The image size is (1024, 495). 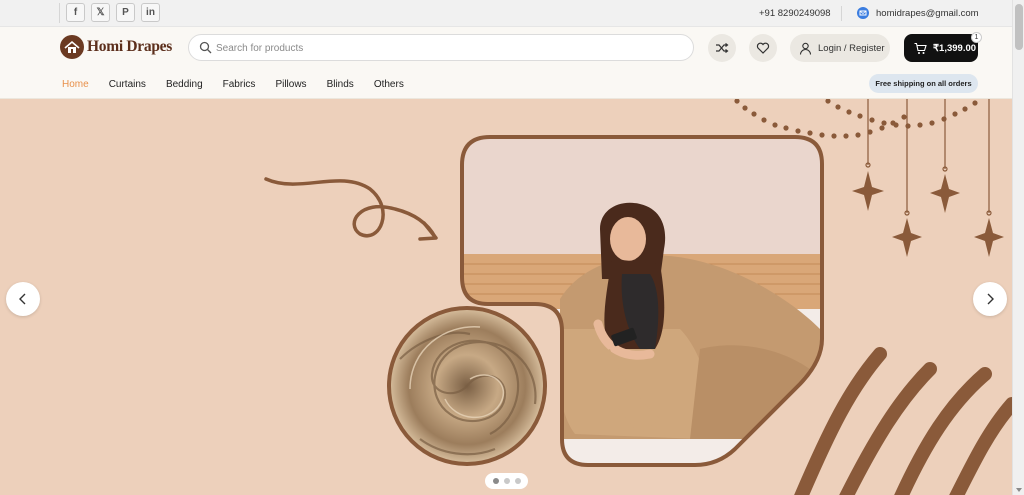 I want to click on slider-prev-button, so click(x=23, y=299).